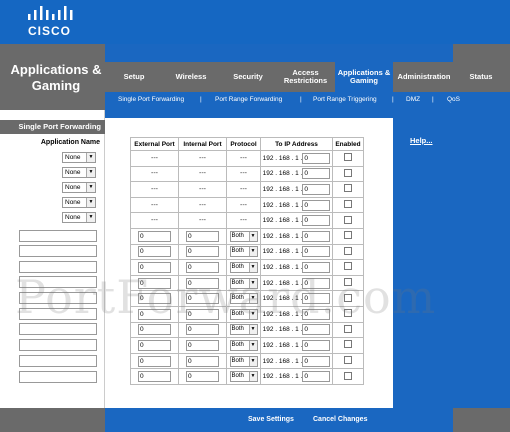 The width and height of the screenshot is (510, 432). Describe the element at coordinates (134, 77) in the screenshot. I see `tab-setup: Setup` at that location.